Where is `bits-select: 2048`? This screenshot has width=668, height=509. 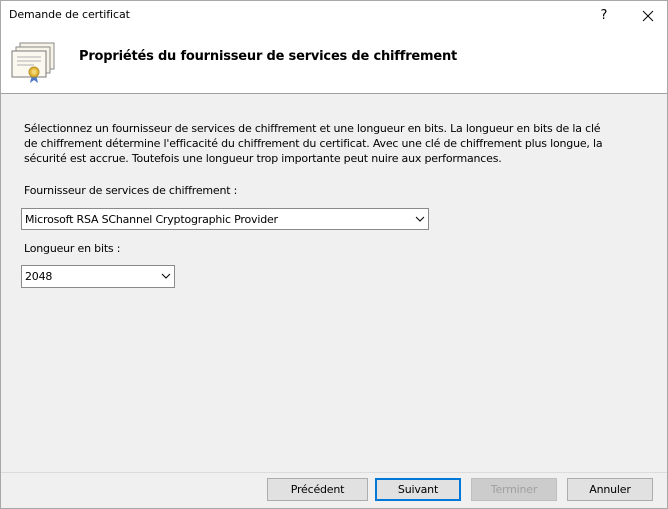
bits-select: 2048 is located at coordinates (98, 276).